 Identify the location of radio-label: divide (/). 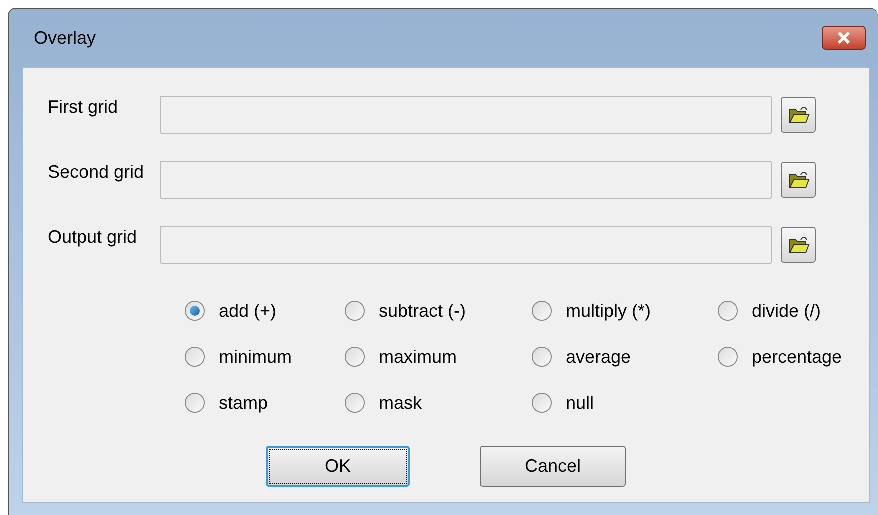
(787, 311).